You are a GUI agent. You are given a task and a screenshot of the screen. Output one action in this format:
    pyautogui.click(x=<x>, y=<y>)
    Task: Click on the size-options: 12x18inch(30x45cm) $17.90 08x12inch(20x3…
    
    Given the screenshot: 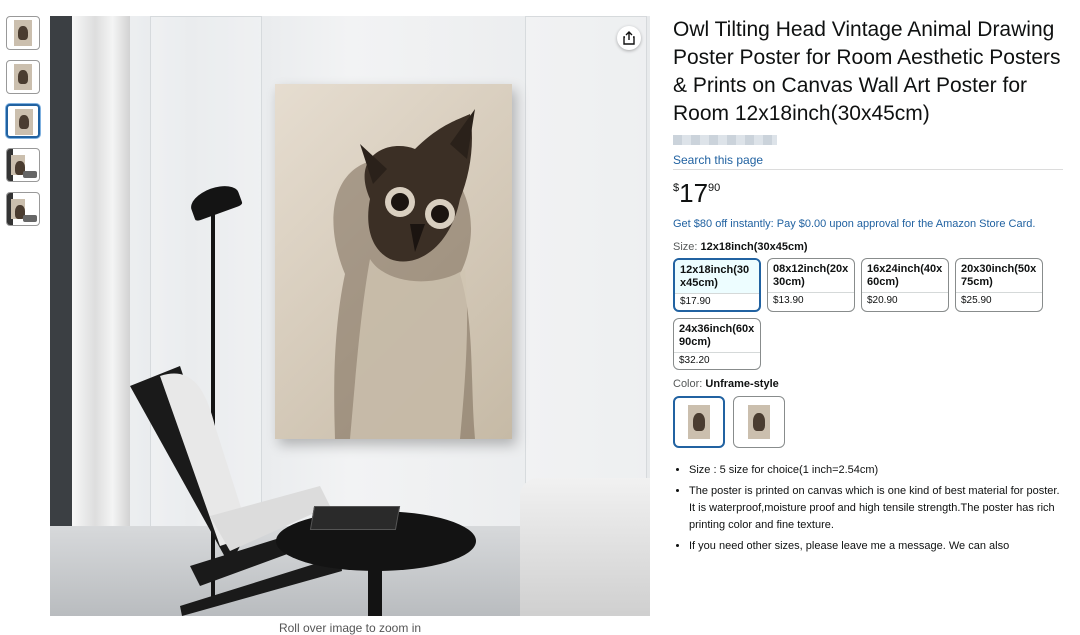 What is the action you would take?
    pyautogui.click(x=868, y=314)
    